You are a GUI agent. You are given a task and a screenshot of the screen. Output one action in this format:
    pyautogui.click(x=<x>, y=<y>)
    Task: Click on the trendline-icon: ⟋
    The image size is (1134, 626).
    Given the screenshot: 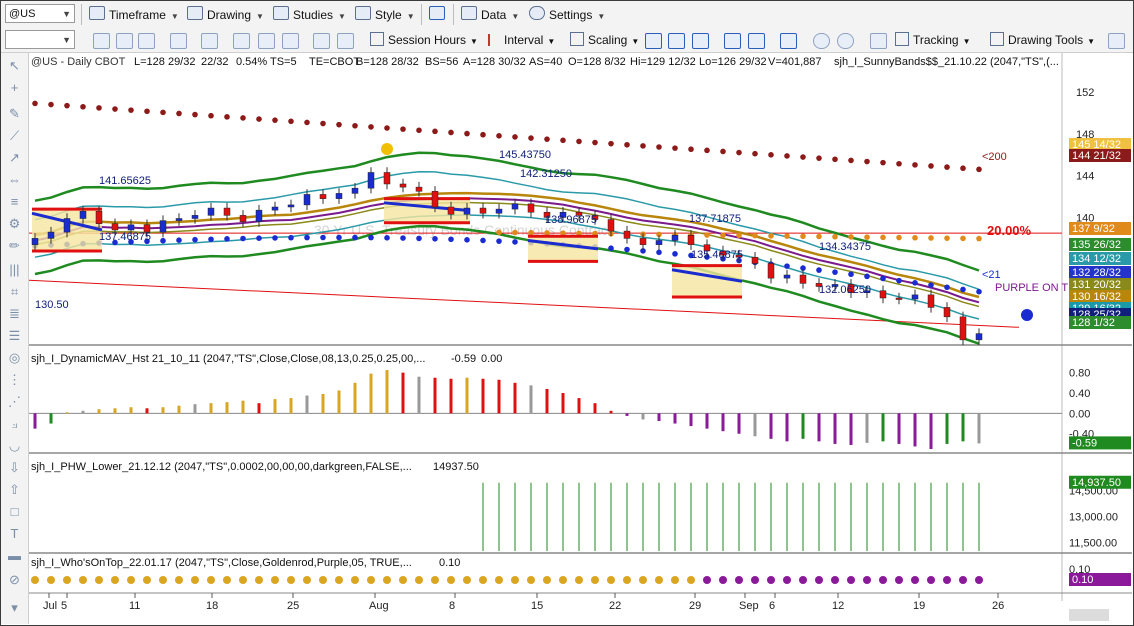 What is the action you would take?
    pyautogui.click(x=14, y=136)
    